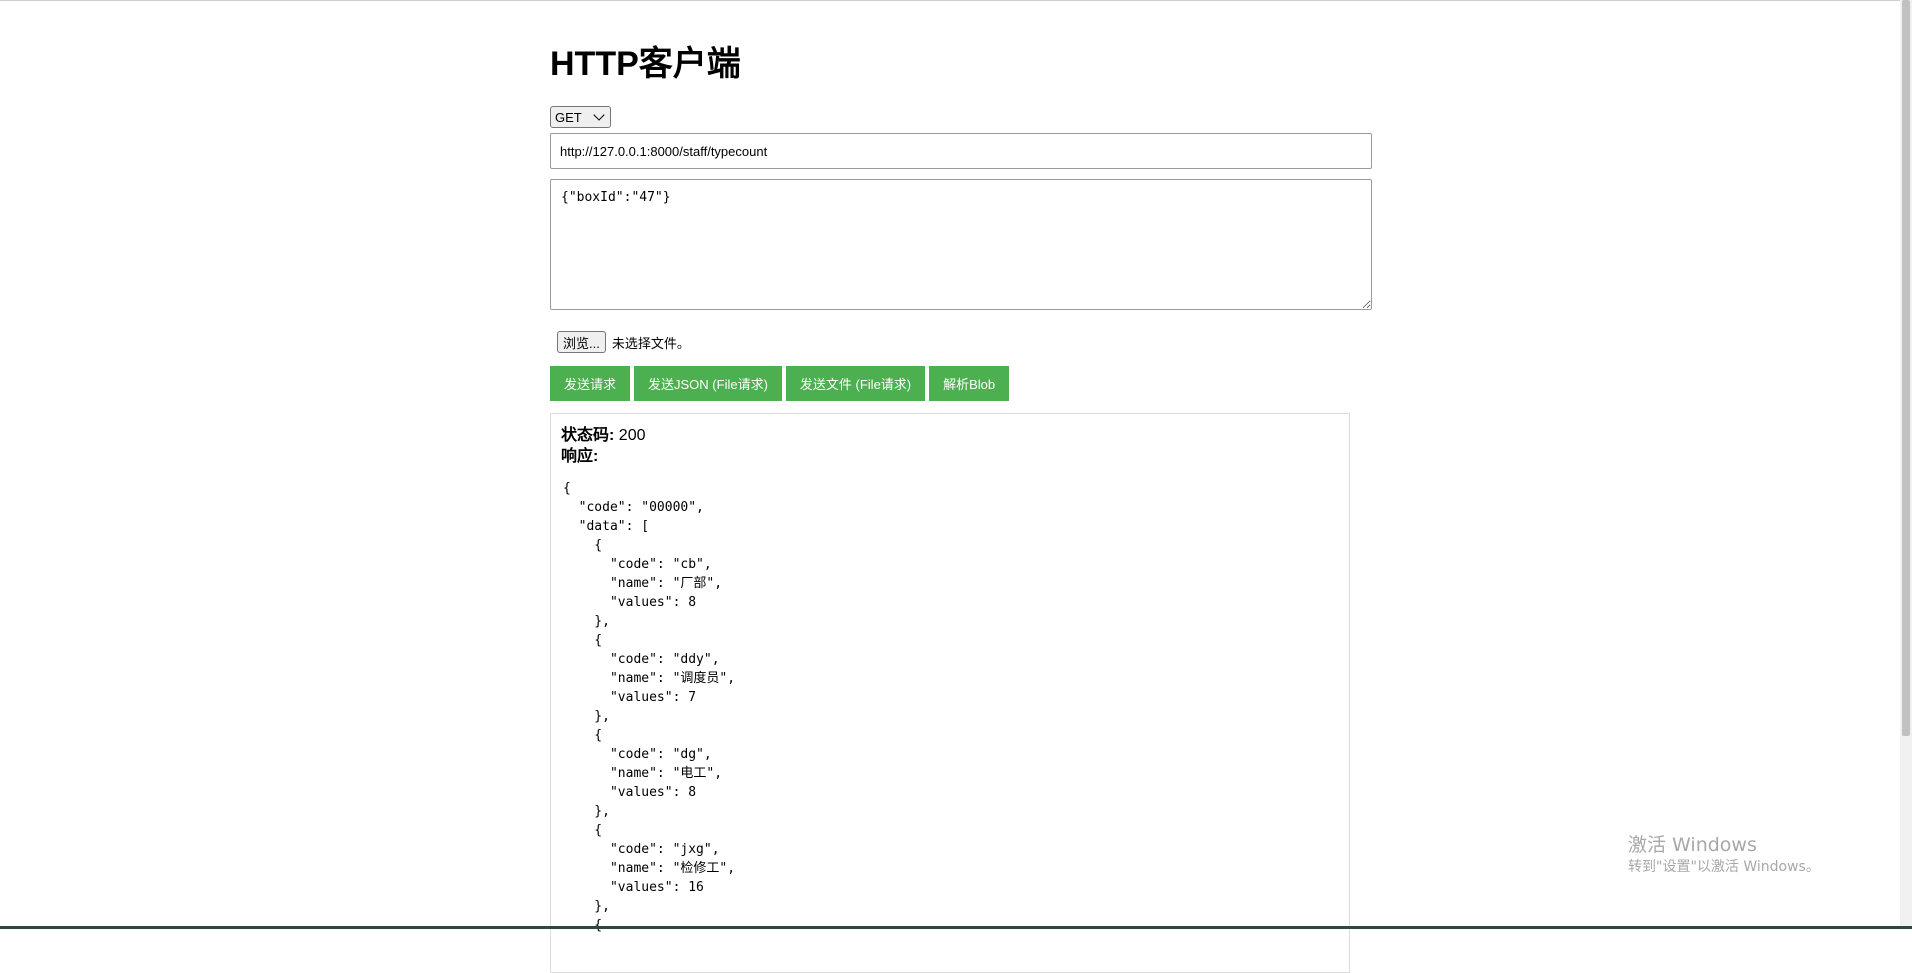 This screenshot has width=1912, height=973. Describe the element at coordinates (961, 151) in the screenshot. I see `url-input` at that location.